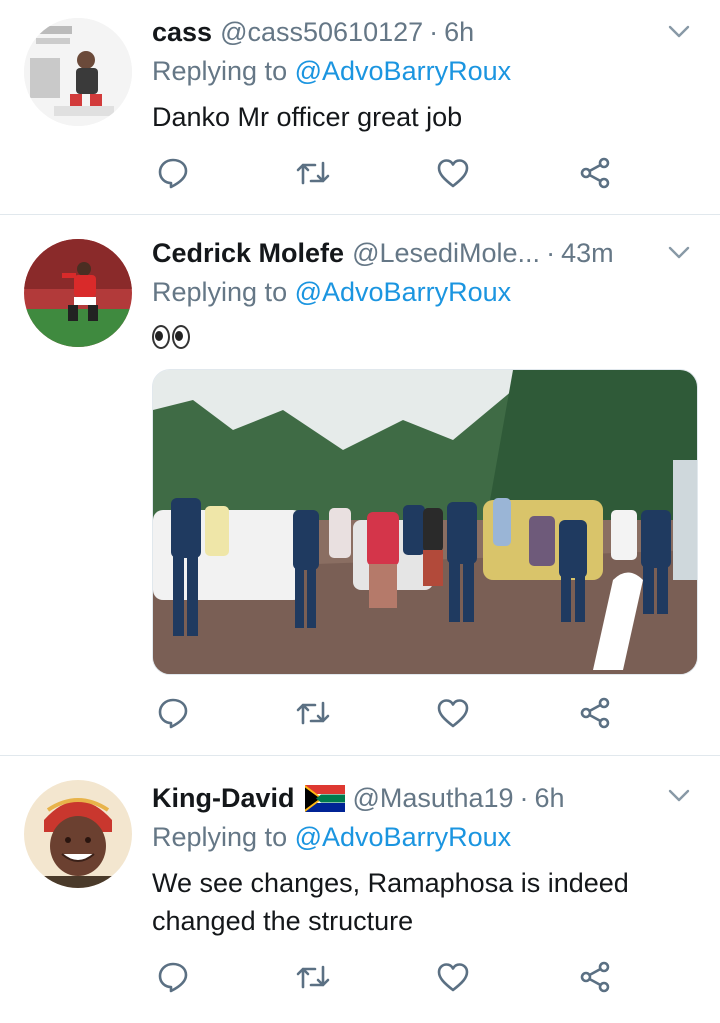 This screenshot has width=720, height=1023. What do you see at coordinates (223, 798) in the screenshot?
I see `display-name: King-David` at bounding box center [223, 798].